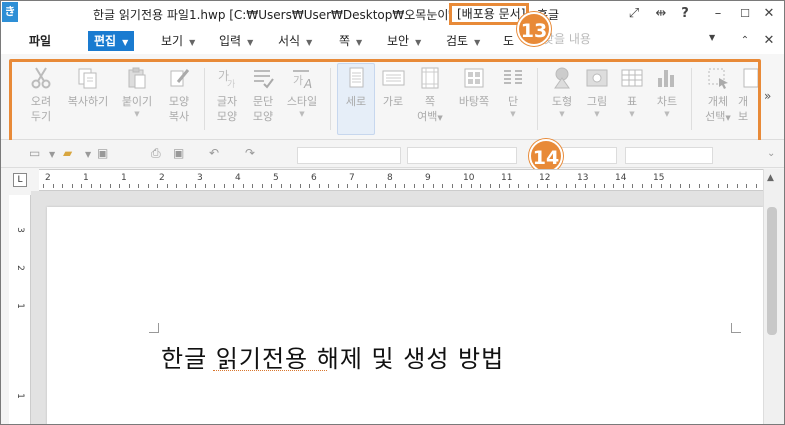 This screenshot has height=425, width=785. Describe the element at coordinates (745, 14) in the screenshot. I see `maximize-icon: ☐` at that location.